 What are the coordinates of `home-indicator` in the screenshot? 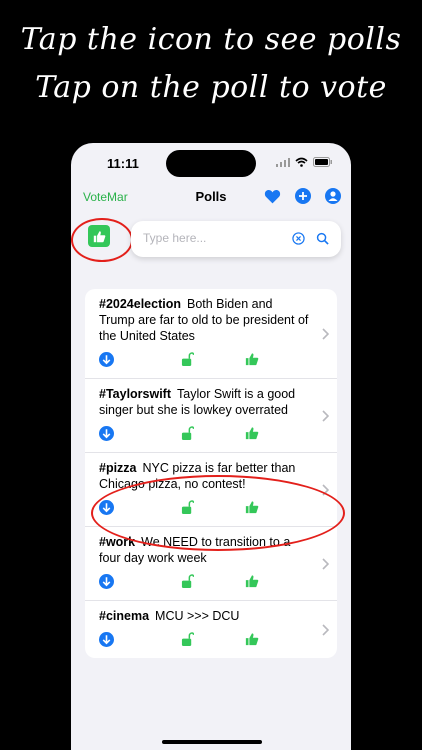 It's located at (212, 742).